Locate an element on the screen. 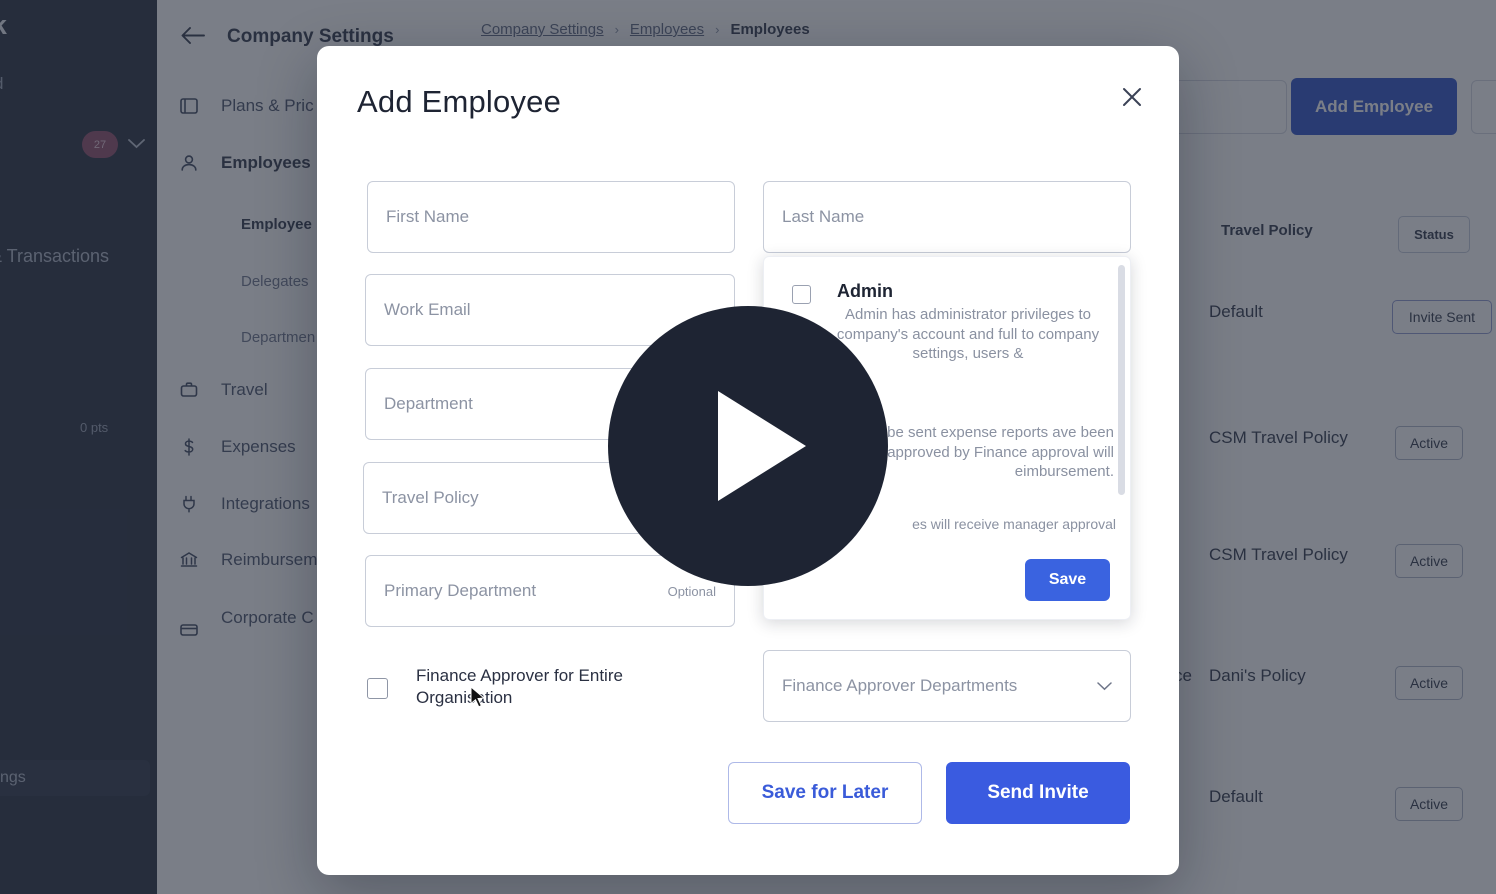 The width and height of the screenshot is (1496, 894). role-admin-label: Admin is located at coordinates (865, 291).